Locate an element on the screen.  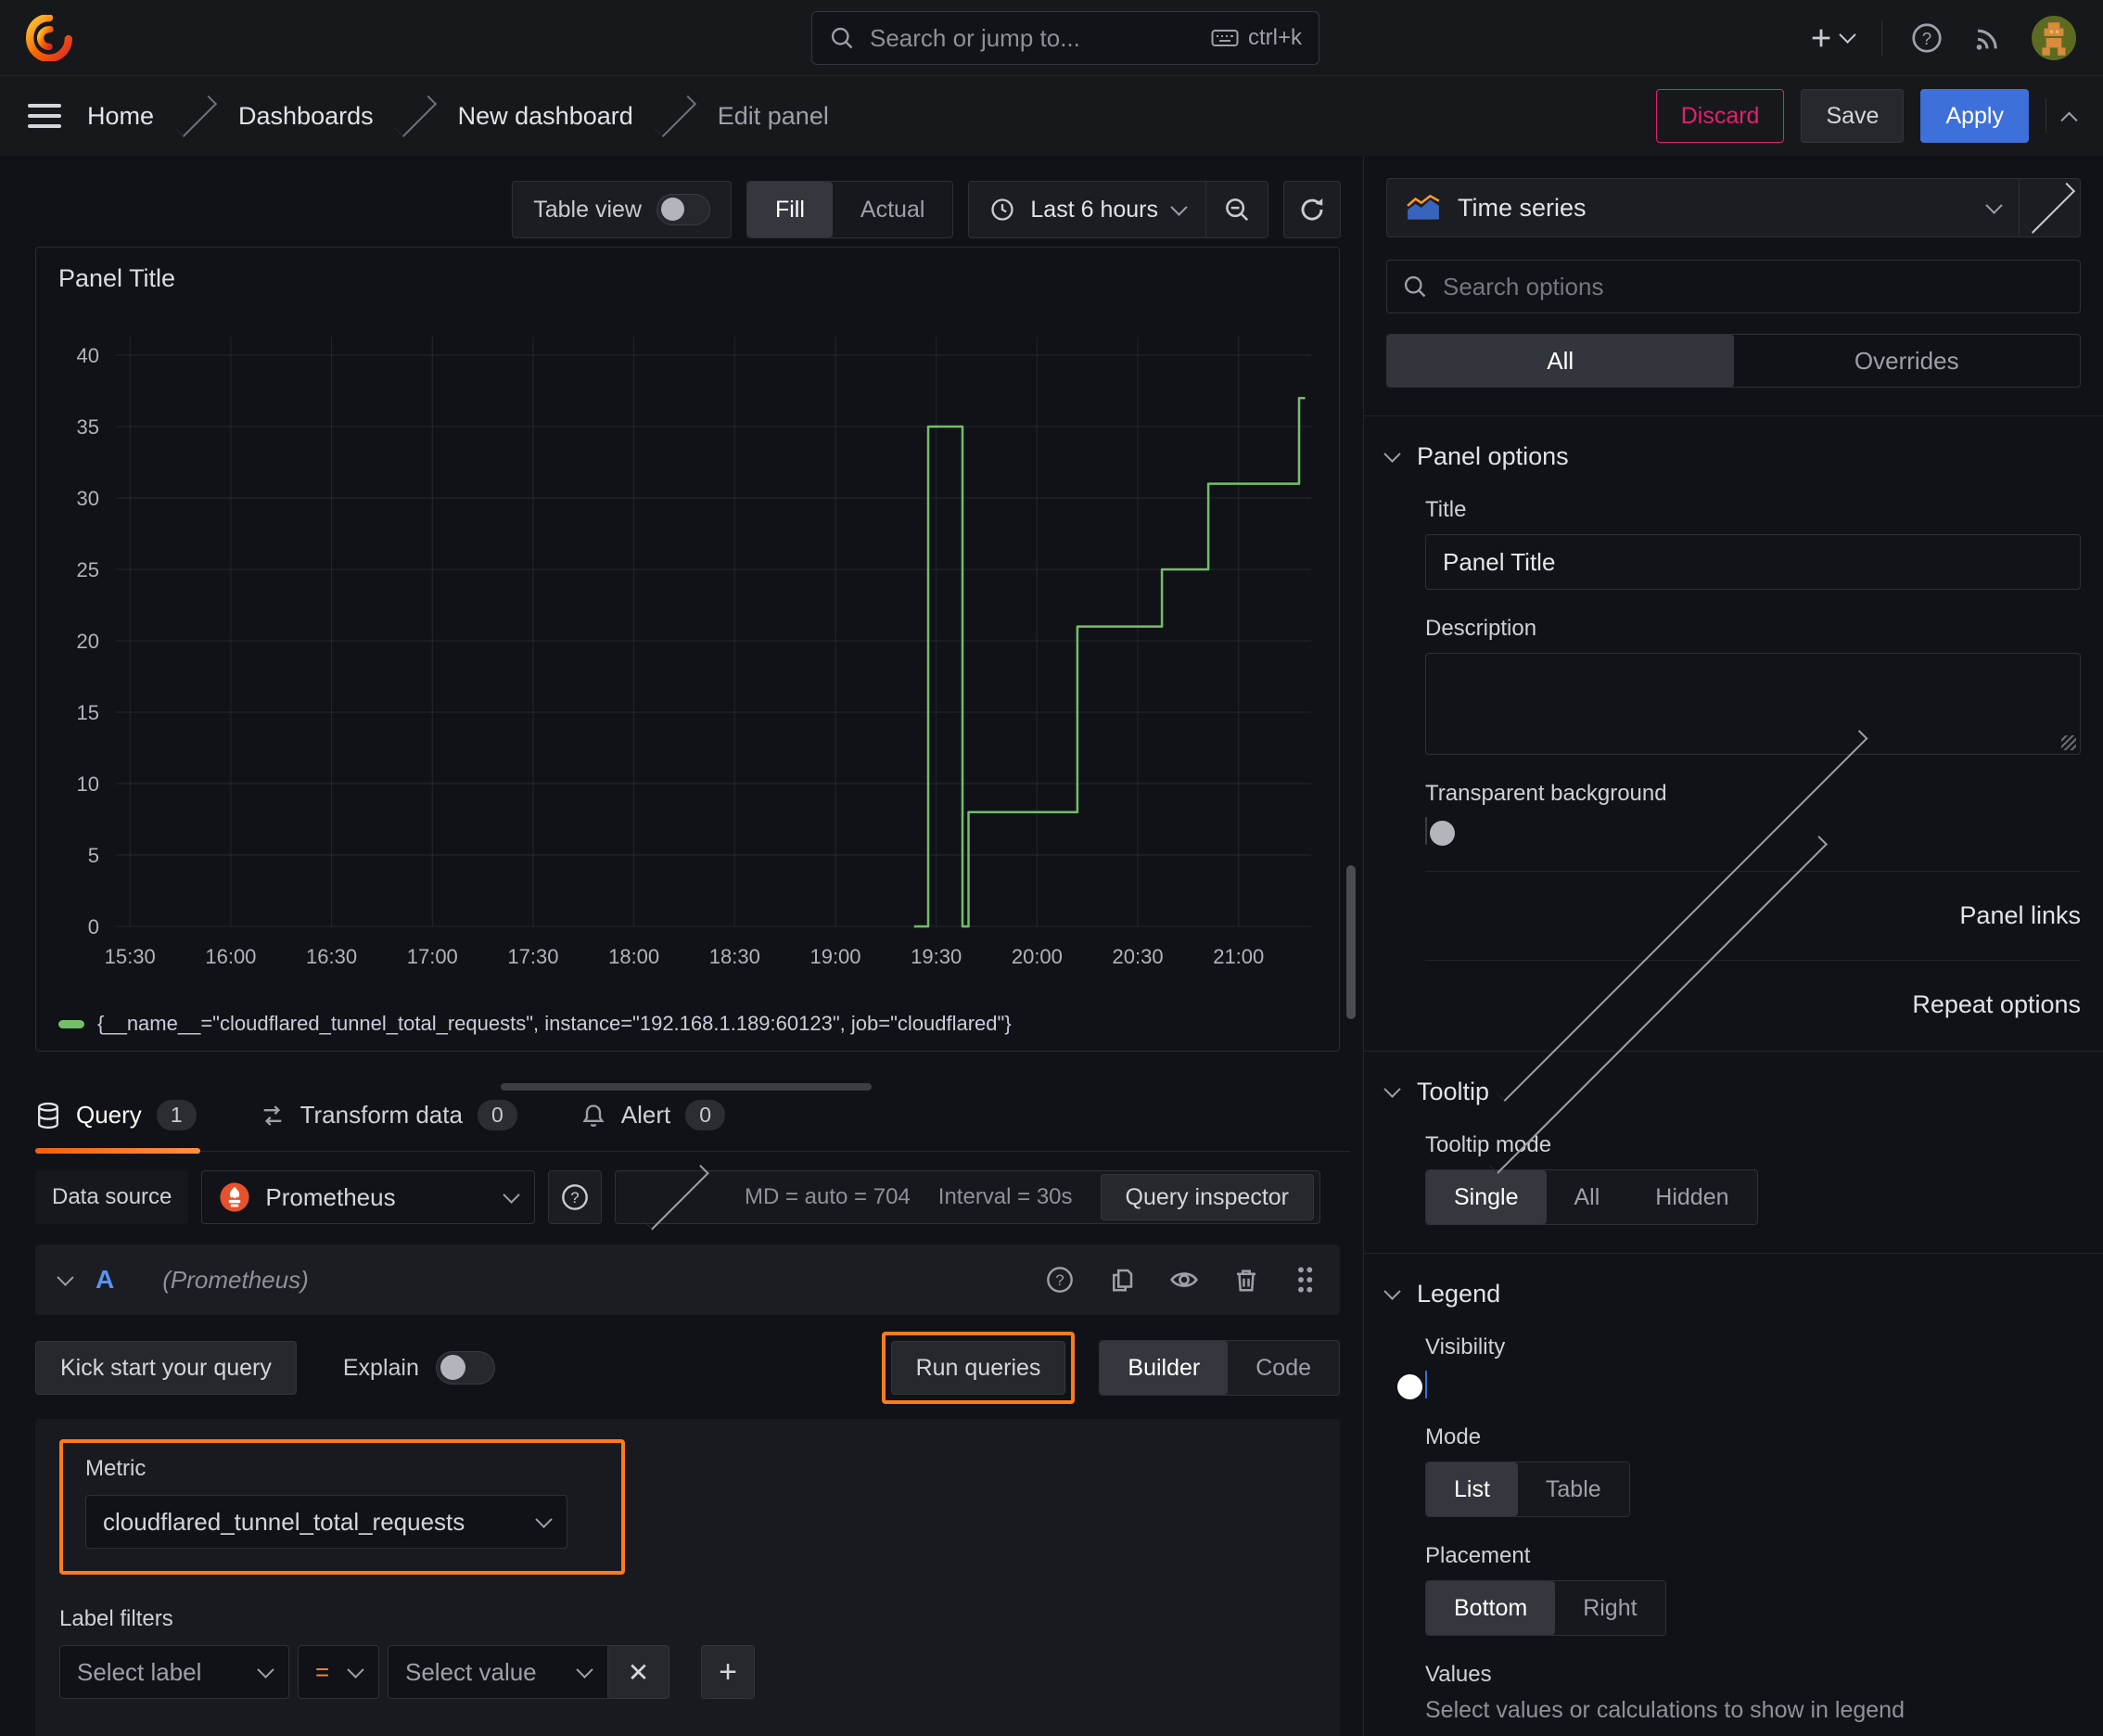
datasource-picker: Prometheus is located at coordinates (368, 1197).